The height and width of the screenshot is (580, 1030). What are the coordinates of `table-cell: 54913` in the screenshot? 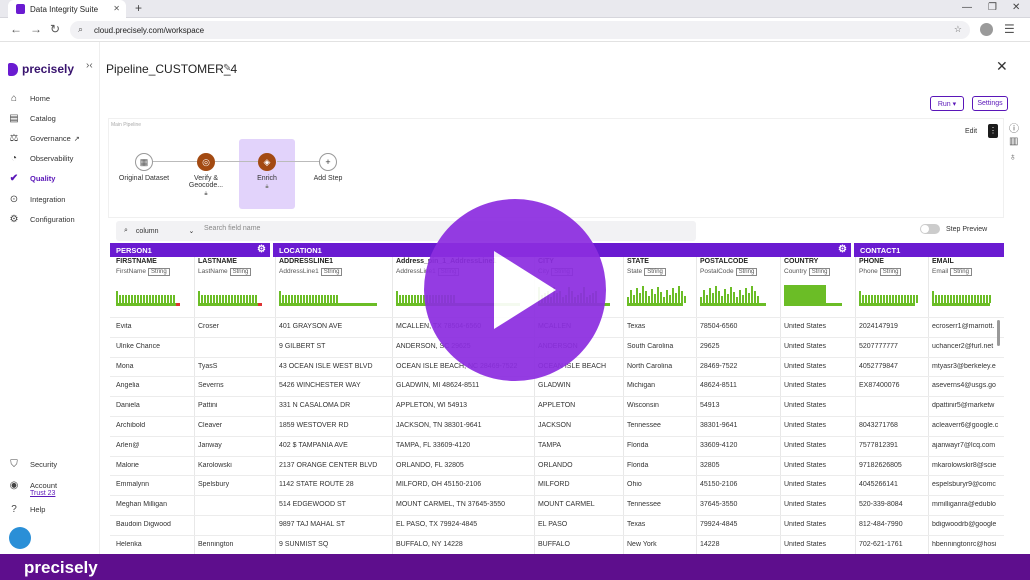 It's located at (740, 405).